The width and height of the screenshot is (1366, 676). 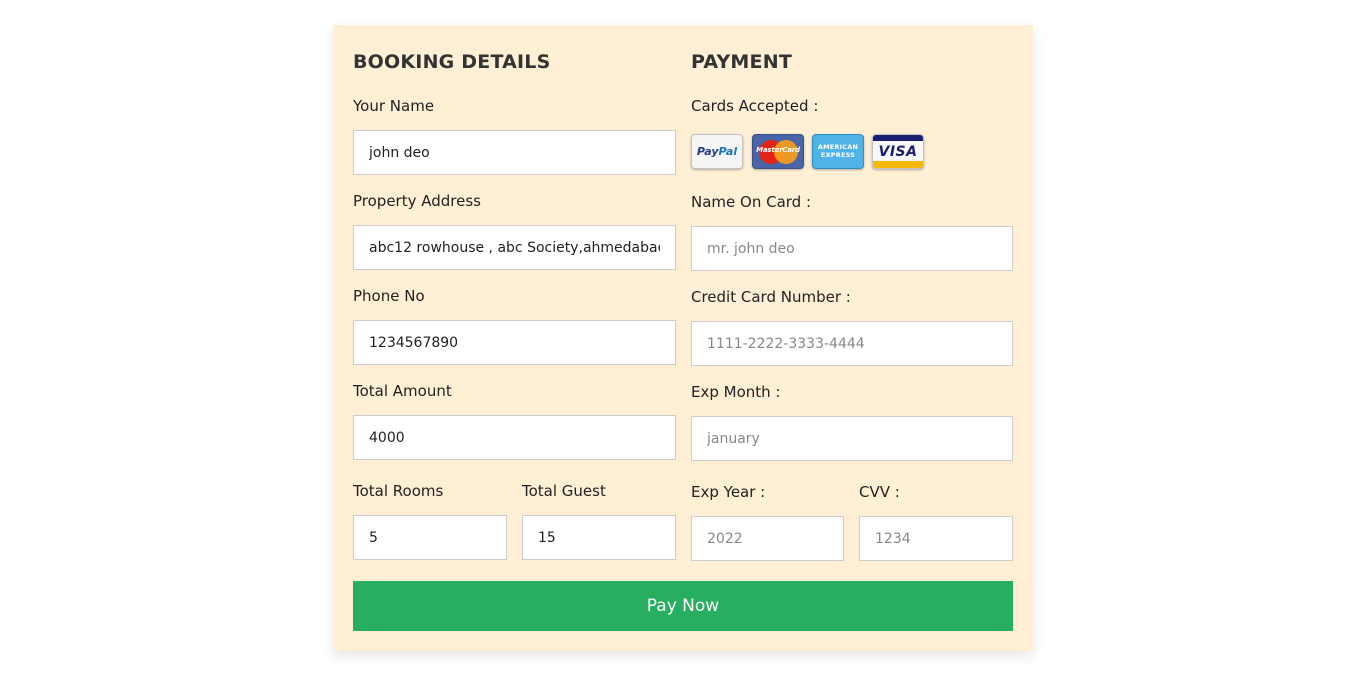 What do you see at coordinates (879, 492) in the screenshot?
I see `cvv-label: CVV :` at bounding box center [879, 492].